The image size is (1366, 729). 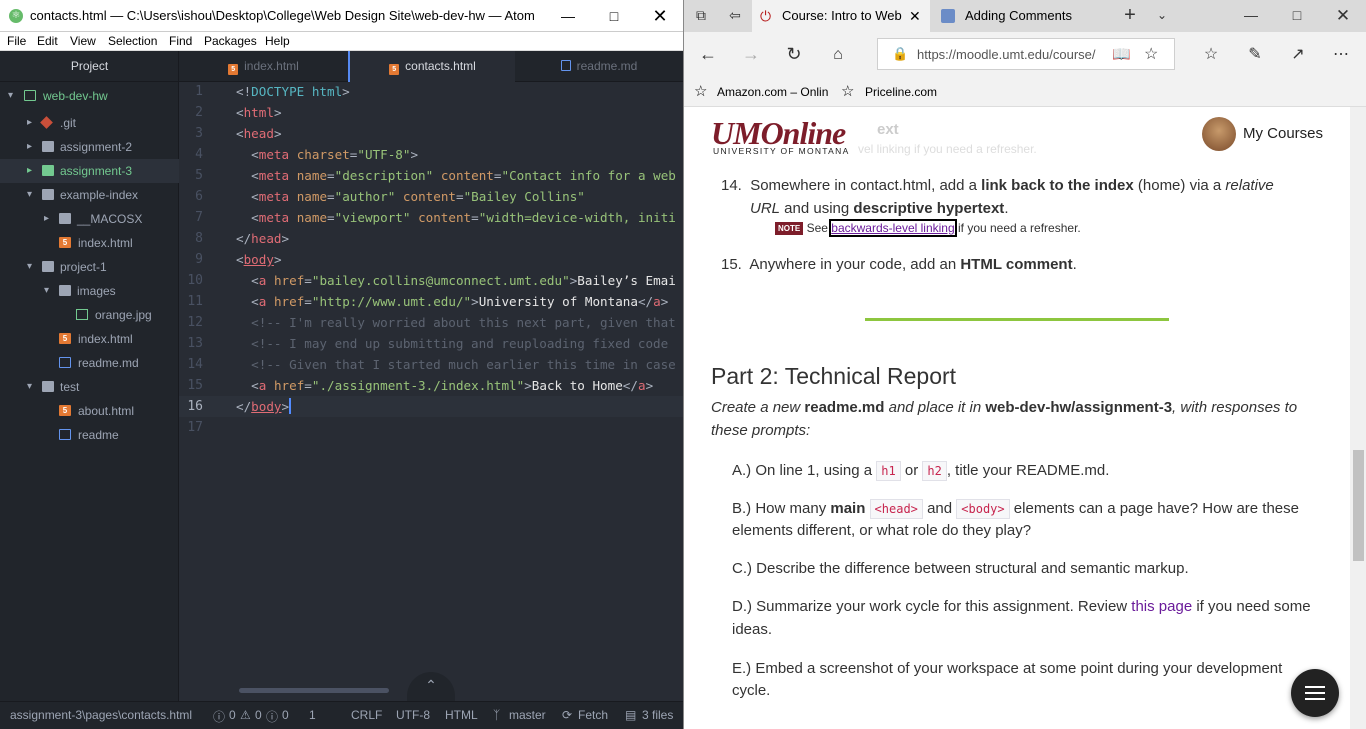 What do you see at coordinates (272, 716) in the screenshot?
I see `diagnostics-info-icon: ⓘ` at bounding box center [272, 716].